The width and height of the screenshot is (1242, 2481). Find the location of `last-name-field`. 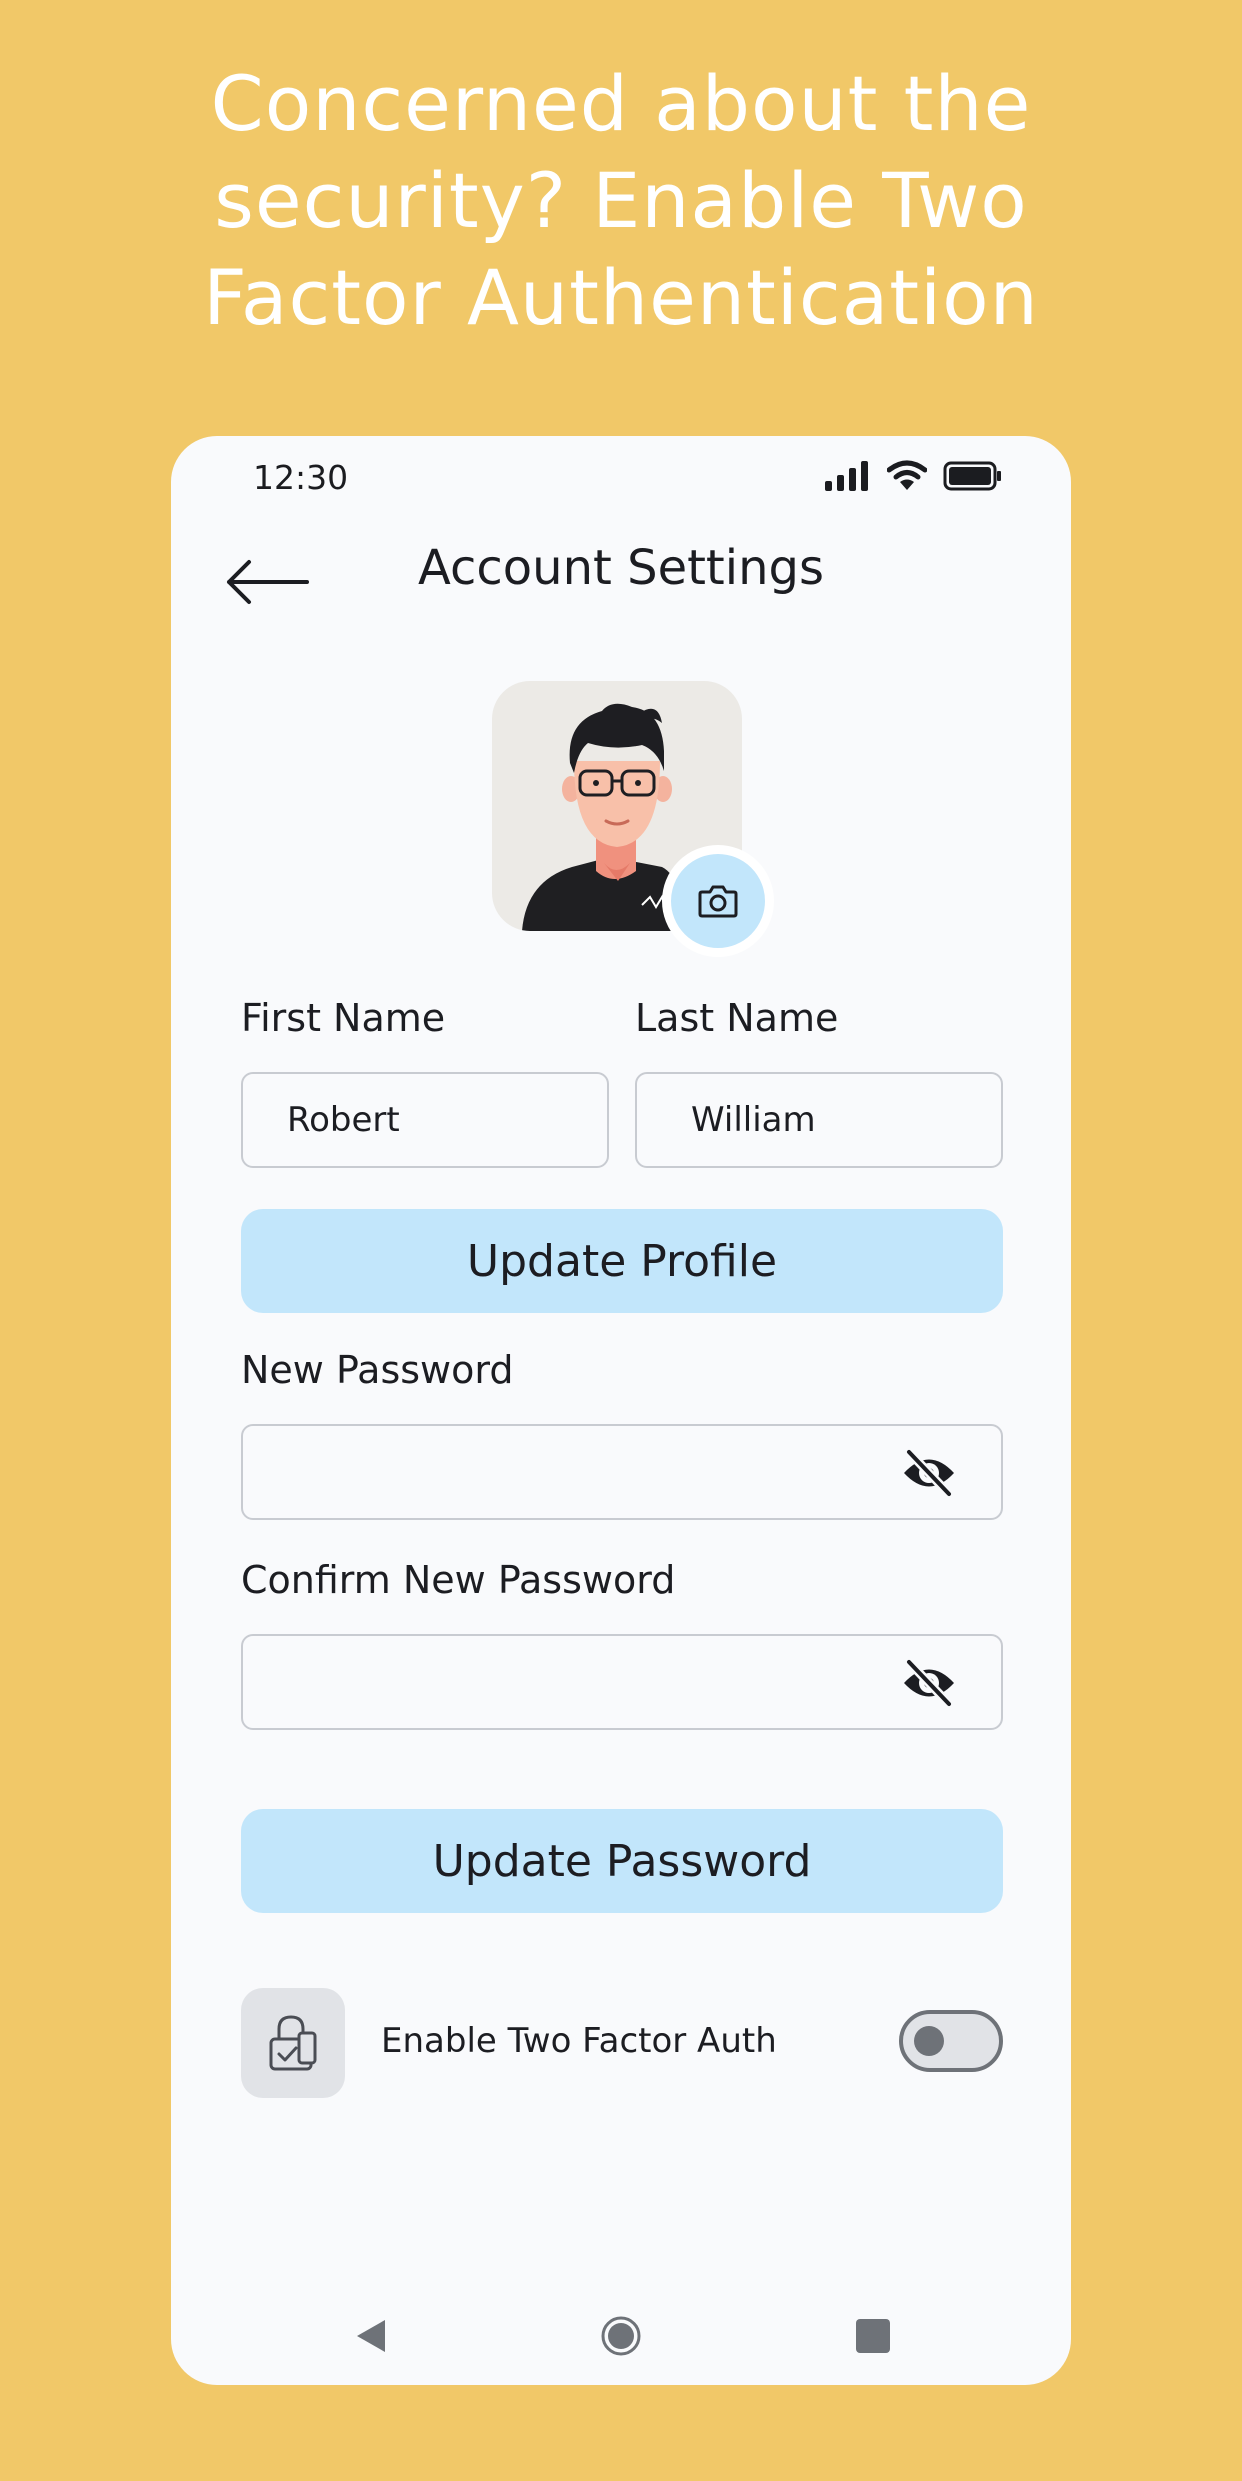

last-name-field is located at coordinates (819, 1120).